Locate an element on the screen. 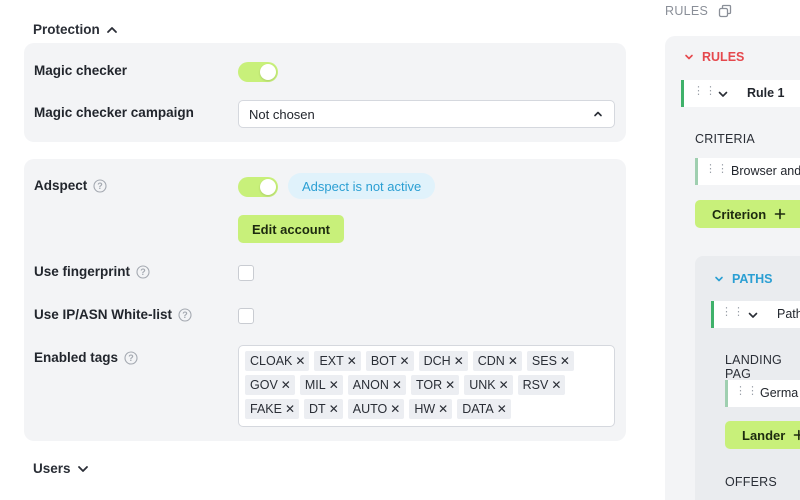 Image resolution: width=800 pixels, height=500 pixels. tag-chip: TOR ✕ is located at coordinates (435, 385).